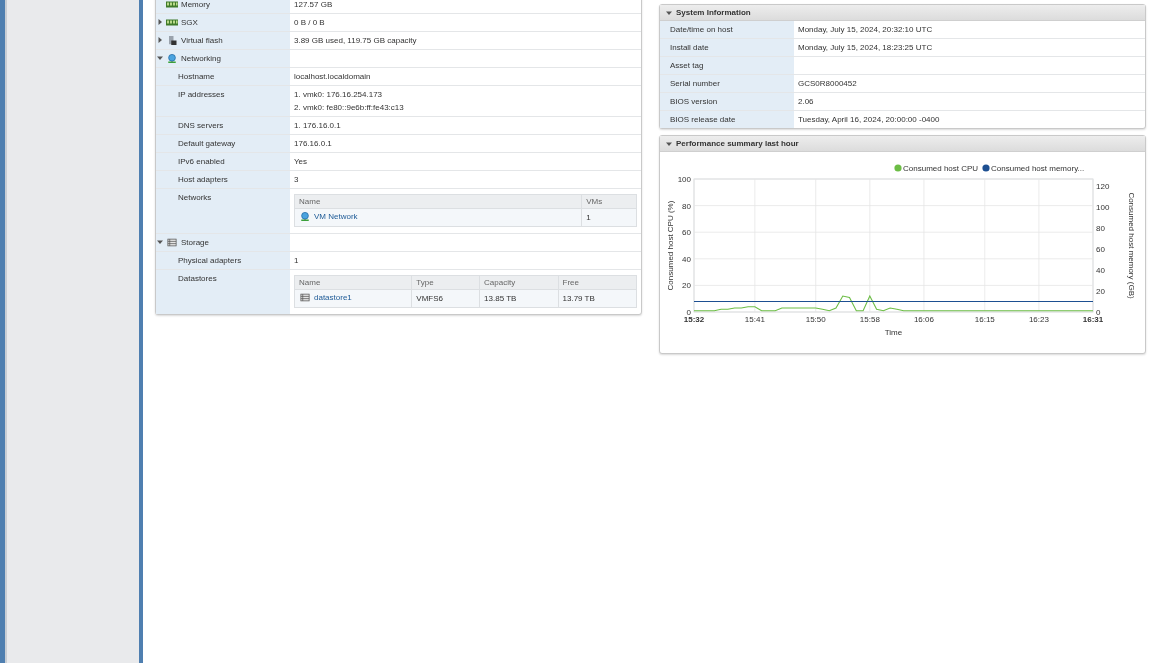 This screenshot has width=1170, height=663. I want to click on row-value: 127.57 GB, so click(313, 4).